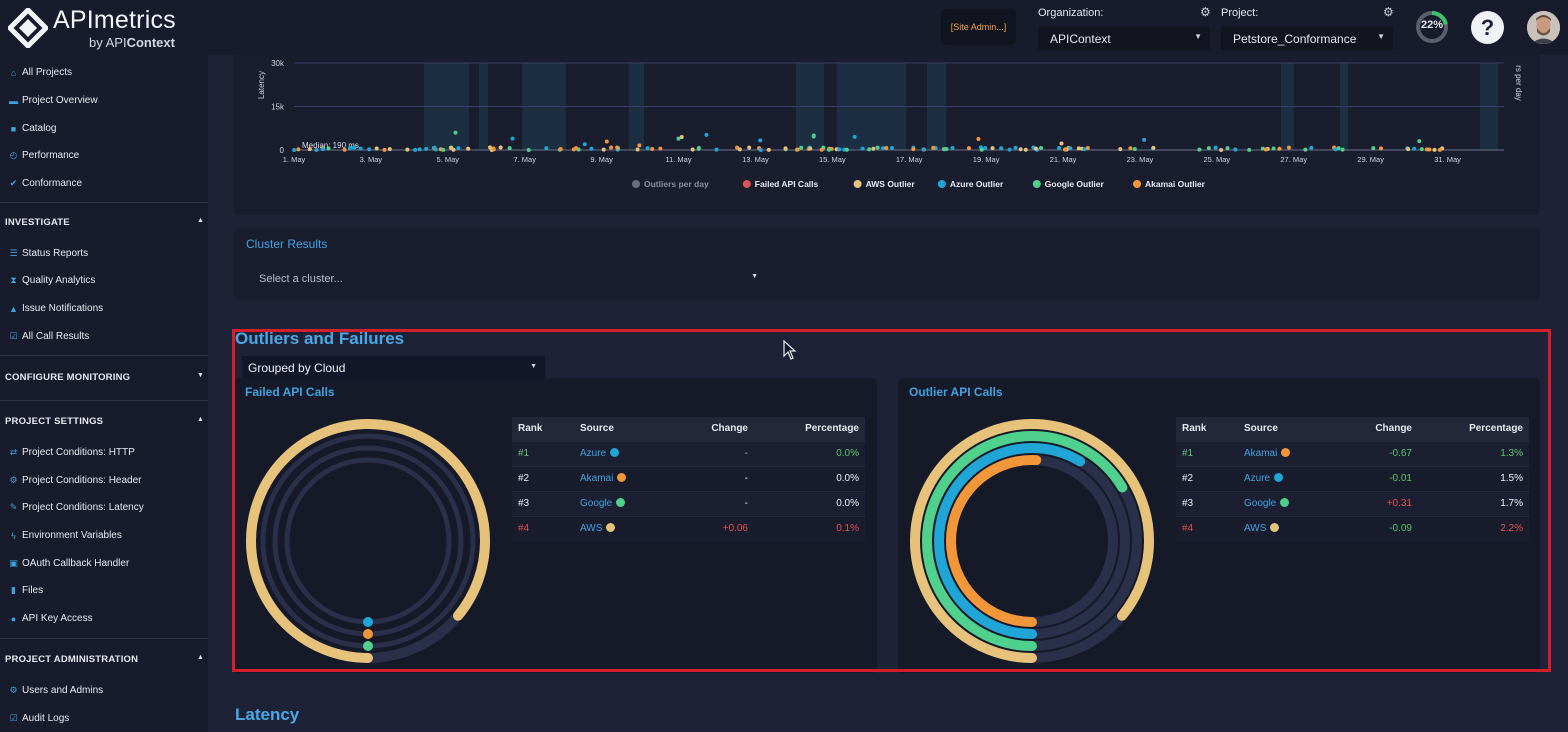 This screenshot has width=1568, height=732. I want to click on sidebar-item-issue-notifications: ▲ Issue Notifications, so click(56, 308).